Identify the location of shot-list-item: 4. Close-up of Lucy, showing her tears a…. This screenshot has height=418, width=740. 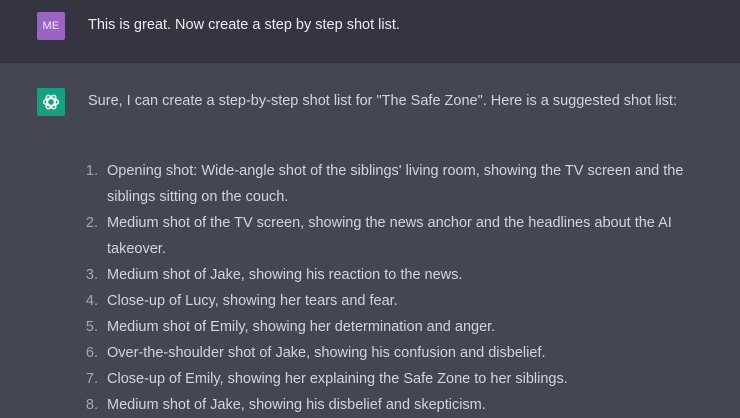
(390, 301).